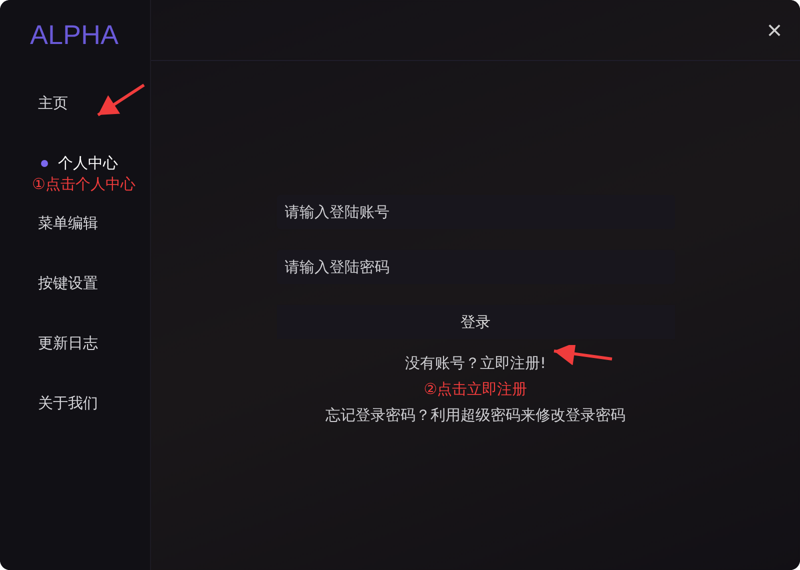 Image resolution: width=800 pixels, height=570 pixels. I want to click on sidebar-item: 关于我们, so click(68, 403).